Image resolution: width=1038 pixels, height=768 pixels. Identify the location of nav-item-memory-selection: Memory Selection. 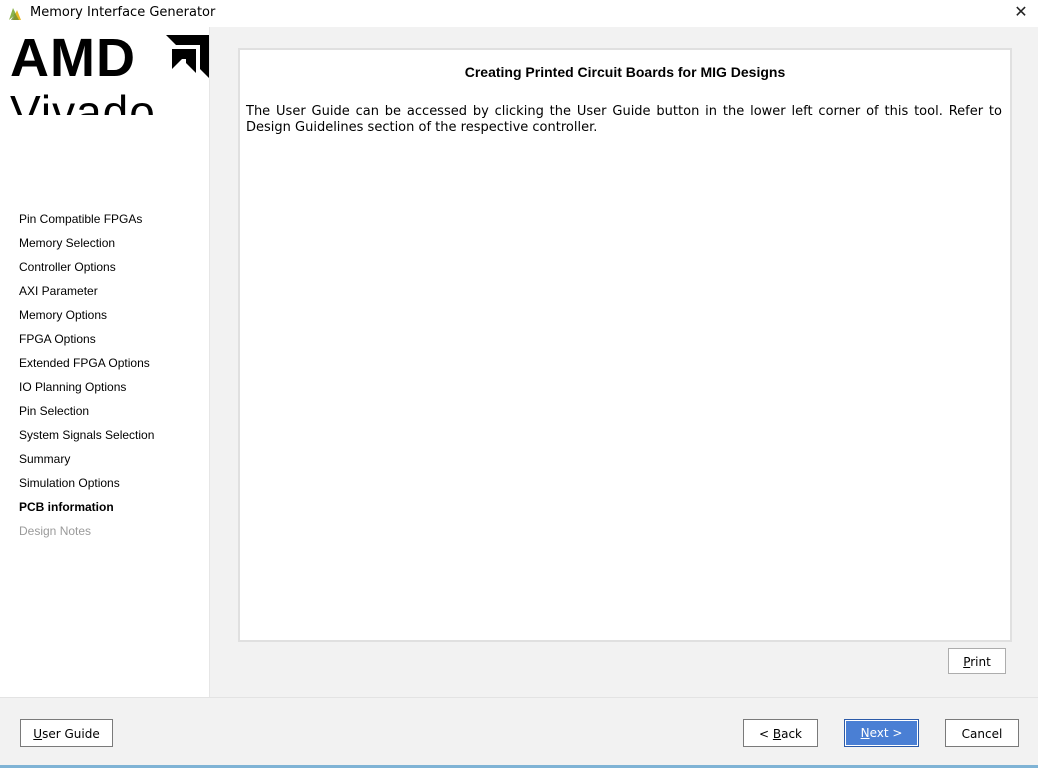
(86, 247).